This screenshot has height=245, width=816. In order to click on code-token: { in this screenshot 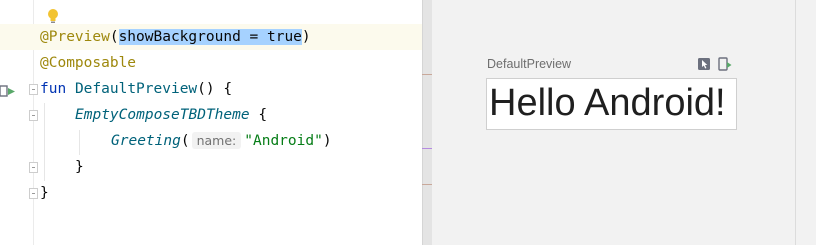, I will do `click(258, 115)`.